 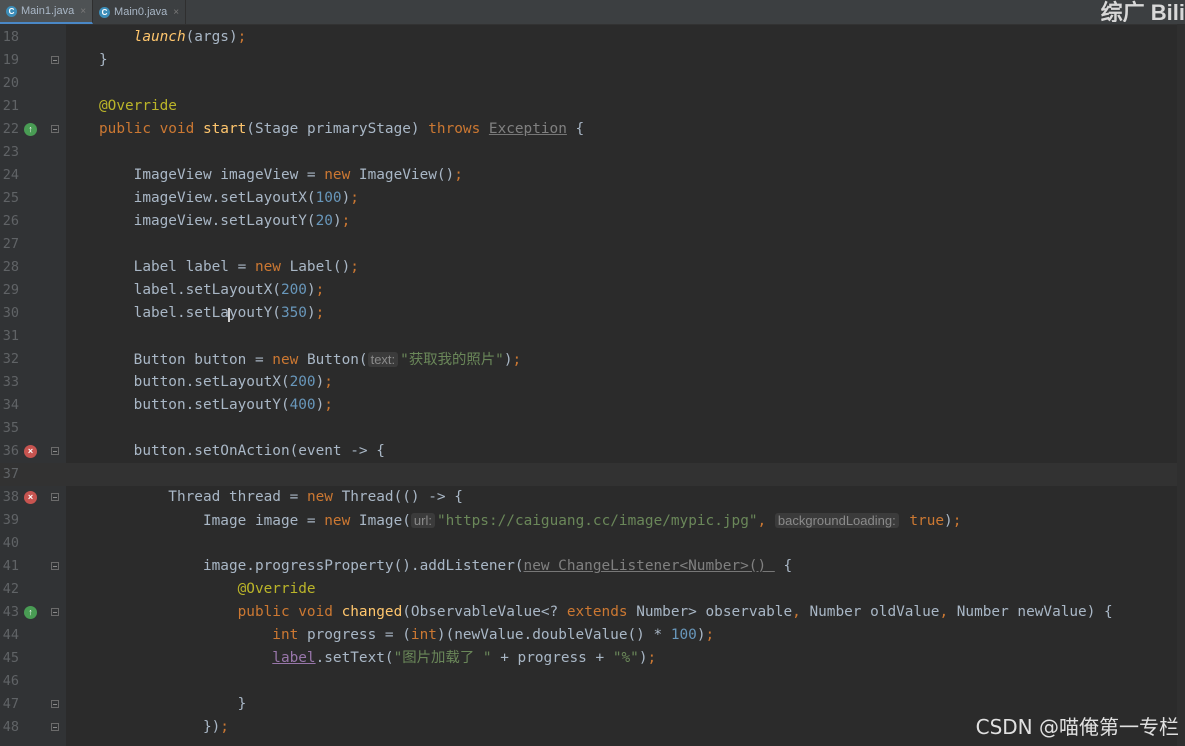 I want to click on code-line: 34 button.setLayoutY(400);, so click(x=592, y=405).